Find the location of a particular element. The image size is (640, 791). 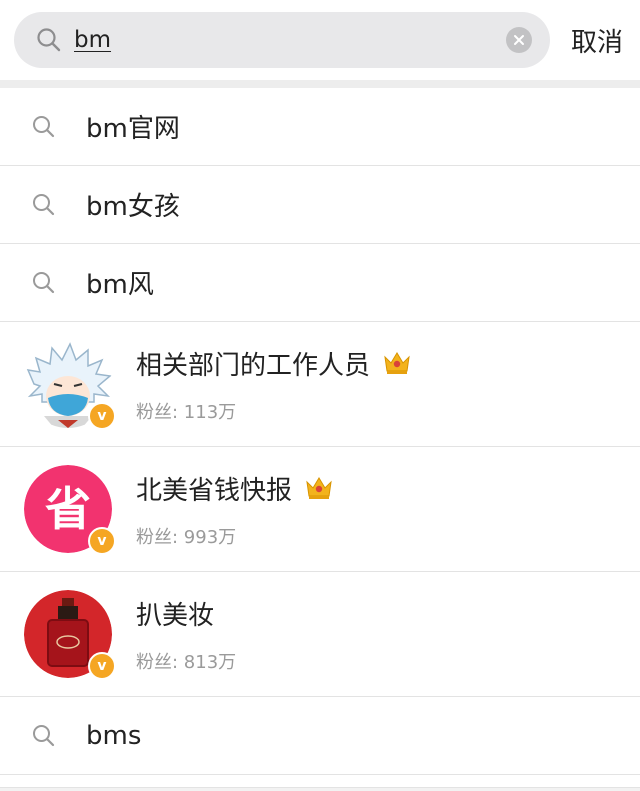

cancel-button: 取消 is located at coordinates (595, 40).